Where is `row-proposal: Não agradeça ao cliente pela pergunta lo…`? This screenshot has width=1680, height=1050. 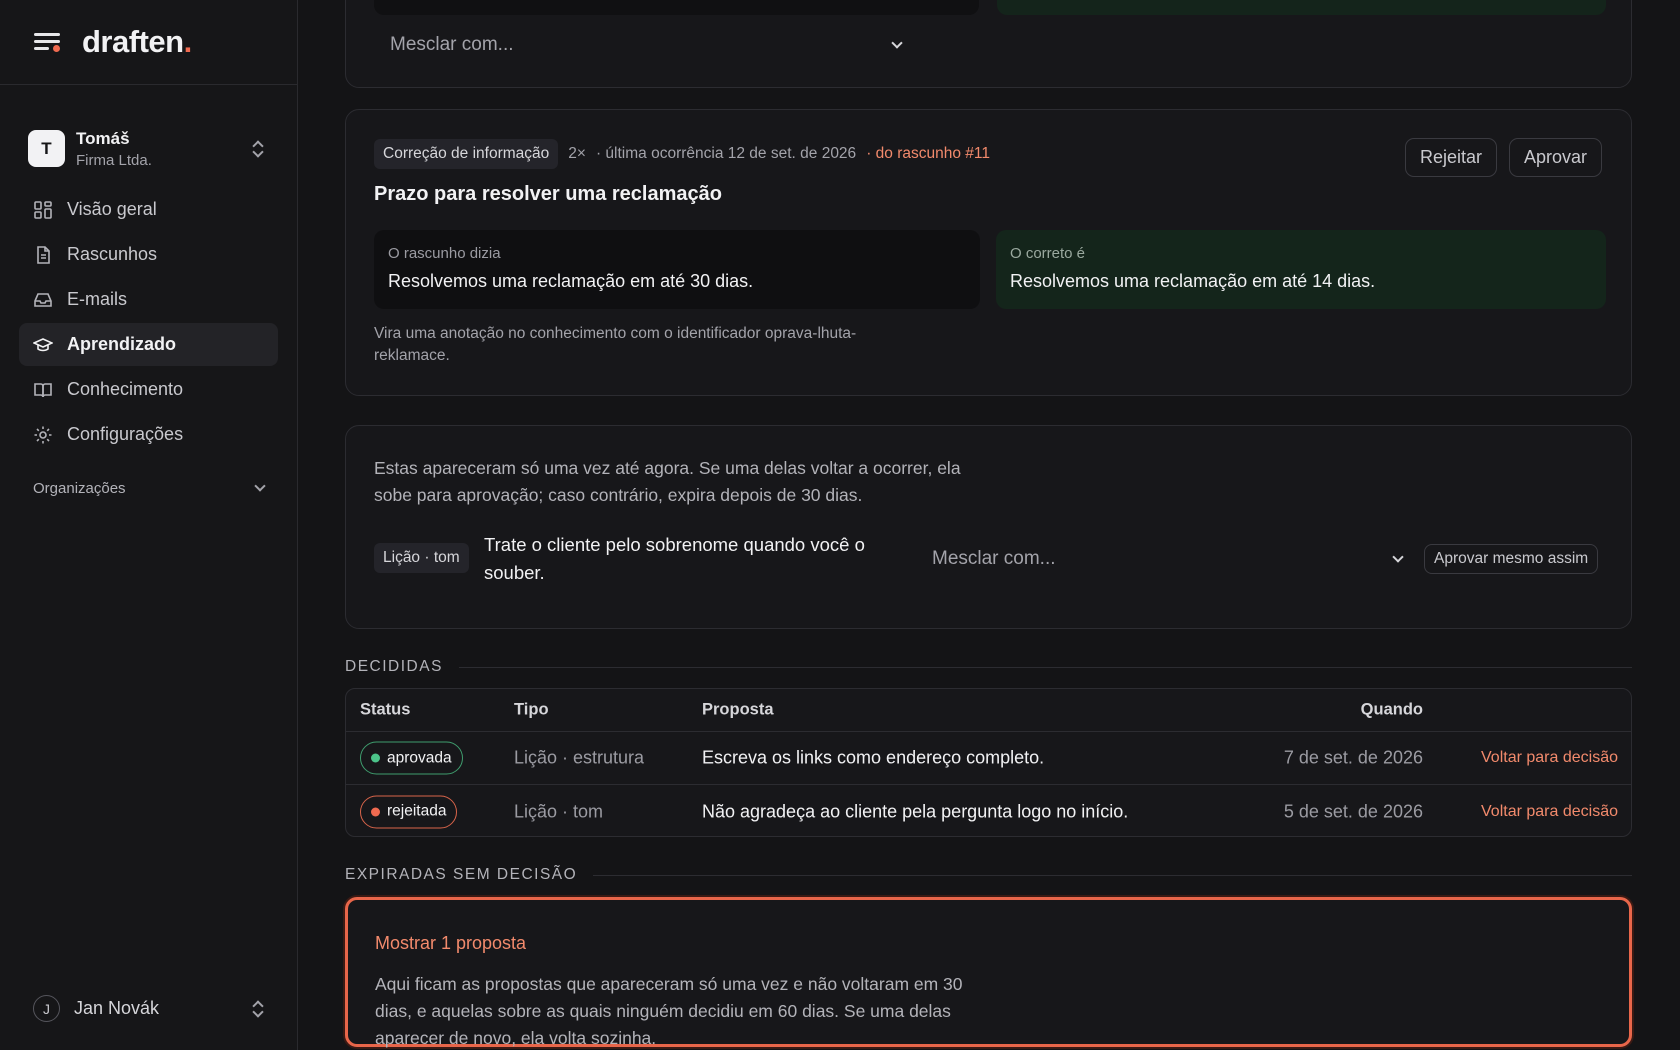 row-proposal: Não agradeça ao cliente pela pergunta lo… is located at coordinates (915, 811).